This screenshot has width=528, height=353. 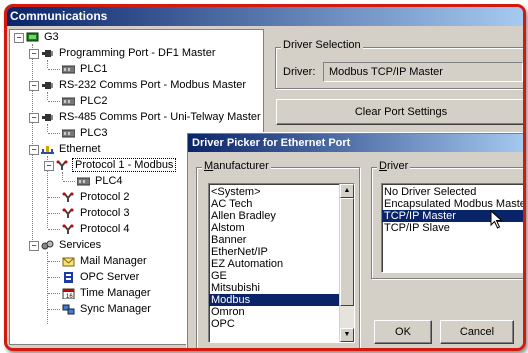 I want to click on tree-item-protocol4: Protocol 4, so click(x=97, y=229).